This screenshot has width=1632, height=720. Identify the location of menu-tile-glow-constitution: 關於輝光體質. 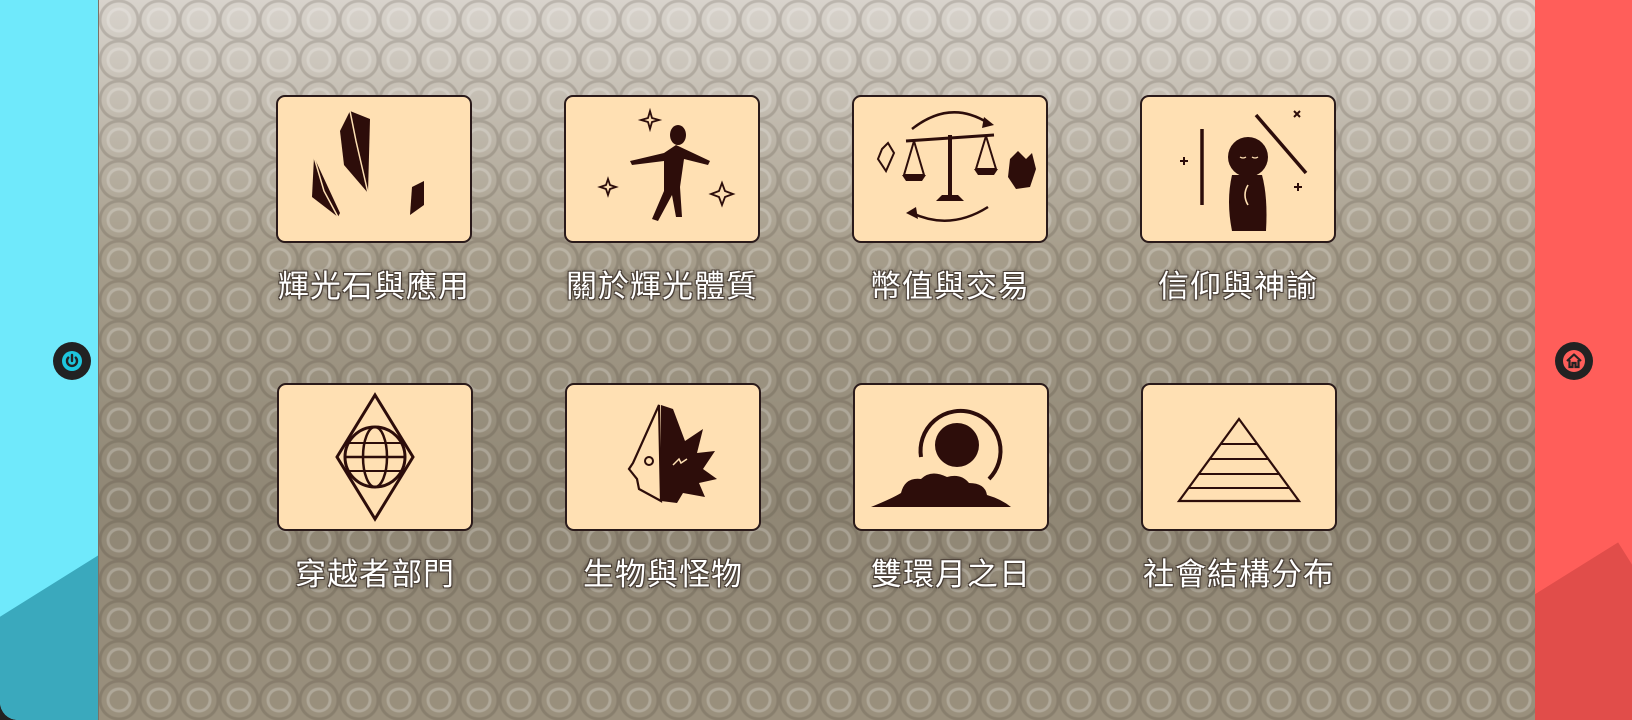
(662, 200).